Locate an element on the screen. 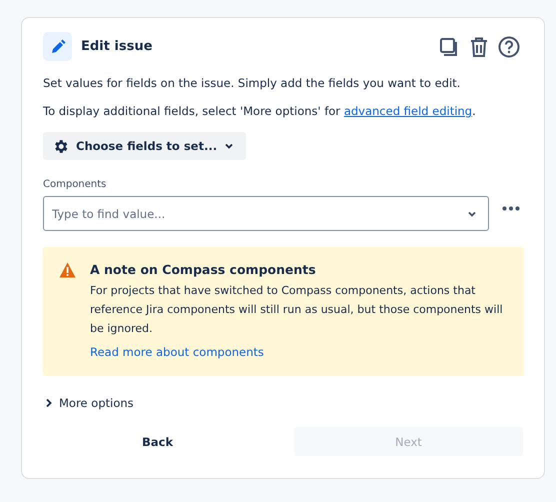 The image size is (556, 502). advanced-link: advanced field editing is located at coordinates (408, 111).